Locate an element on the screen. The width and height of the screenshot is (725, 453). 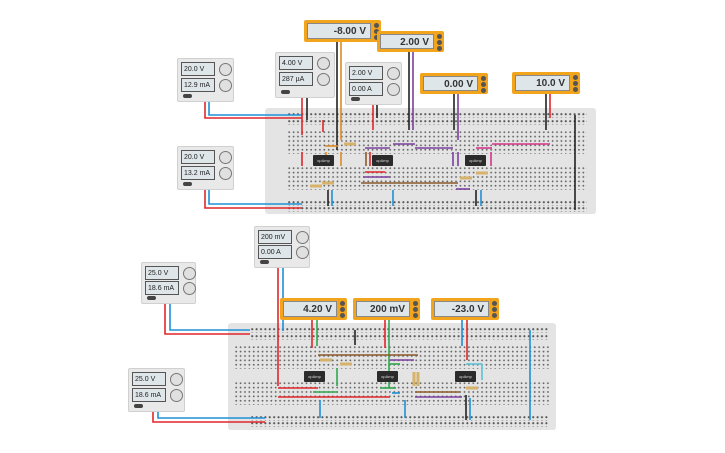
multimeter: 10.0 V is located at coordinates (546, 83).